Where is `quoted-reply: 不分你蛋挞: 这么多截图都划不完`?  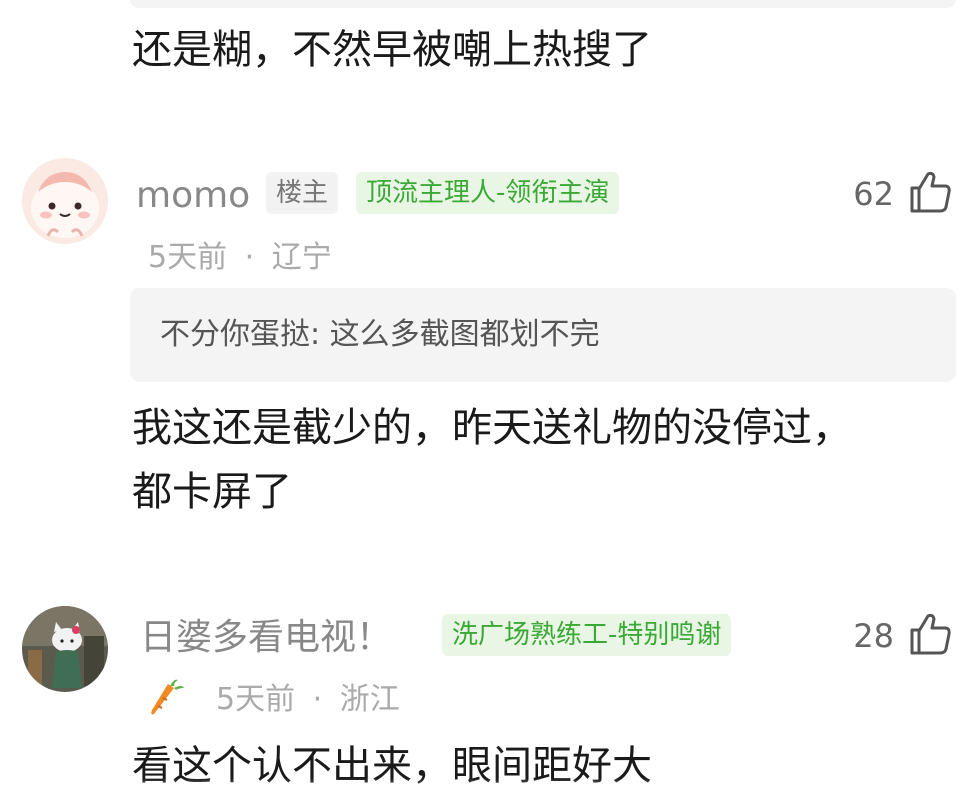 quoted-reply: 不分你蛋挞: 这么多截图都划不完 is located at coordinates (543, 335).